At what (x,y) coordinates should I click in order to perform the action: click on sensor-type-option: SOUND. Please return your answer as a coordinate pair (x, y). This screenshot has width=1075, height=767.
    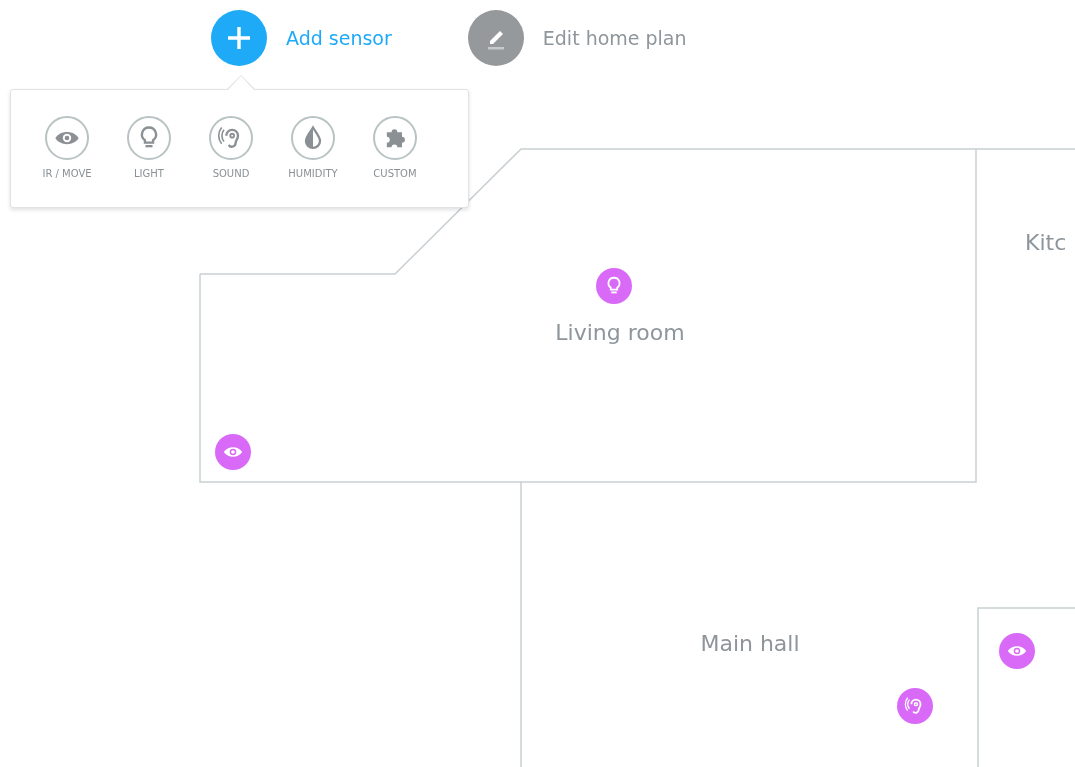
    Looking at the image, I should click on (231, 161).